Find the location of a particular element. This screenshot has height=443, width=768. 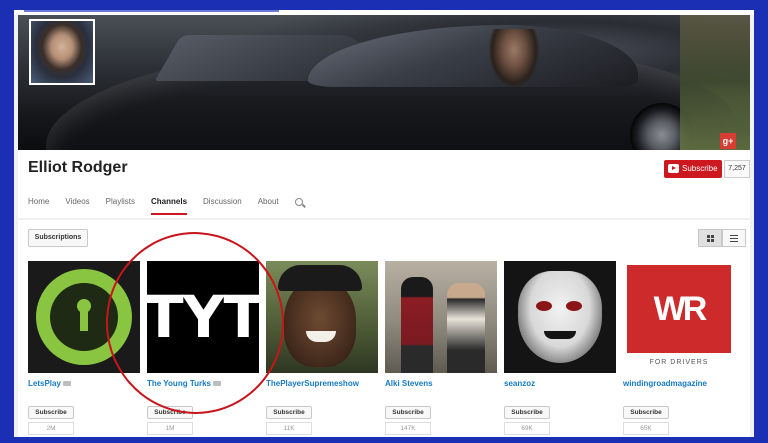

tab-playlists: Playlists is located at coordinates (120, 206).